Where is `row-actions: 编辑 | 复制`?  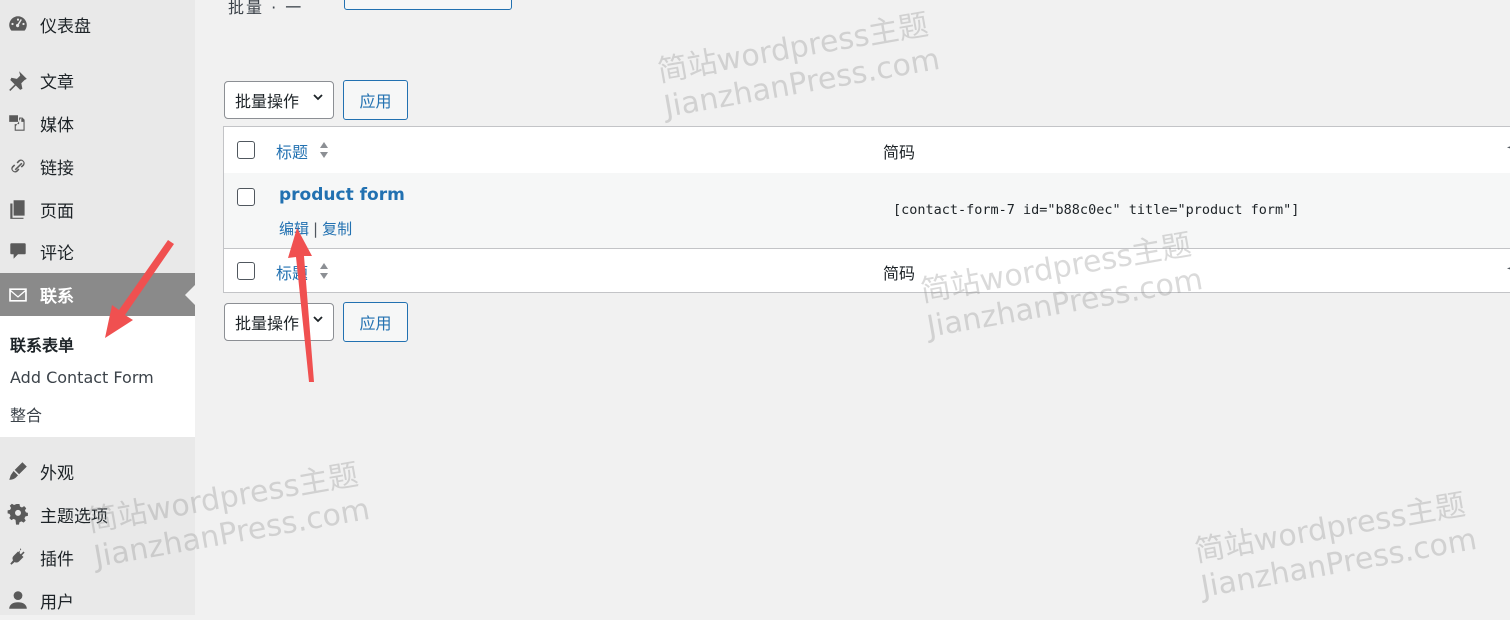 row-actions: 编辑 | 复制 is located at coordinates (315, 228).